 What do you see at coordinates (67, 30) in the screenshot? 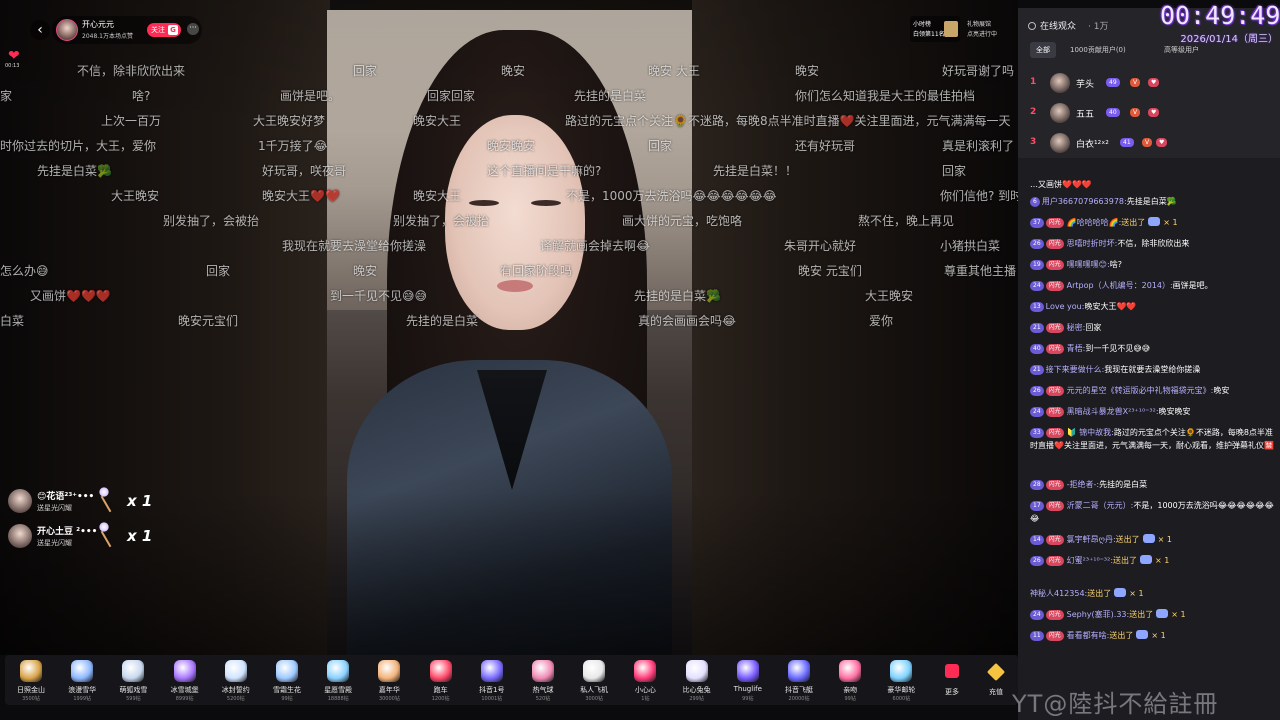
I see `streamer-avatar` at bounding box center [67, 30].